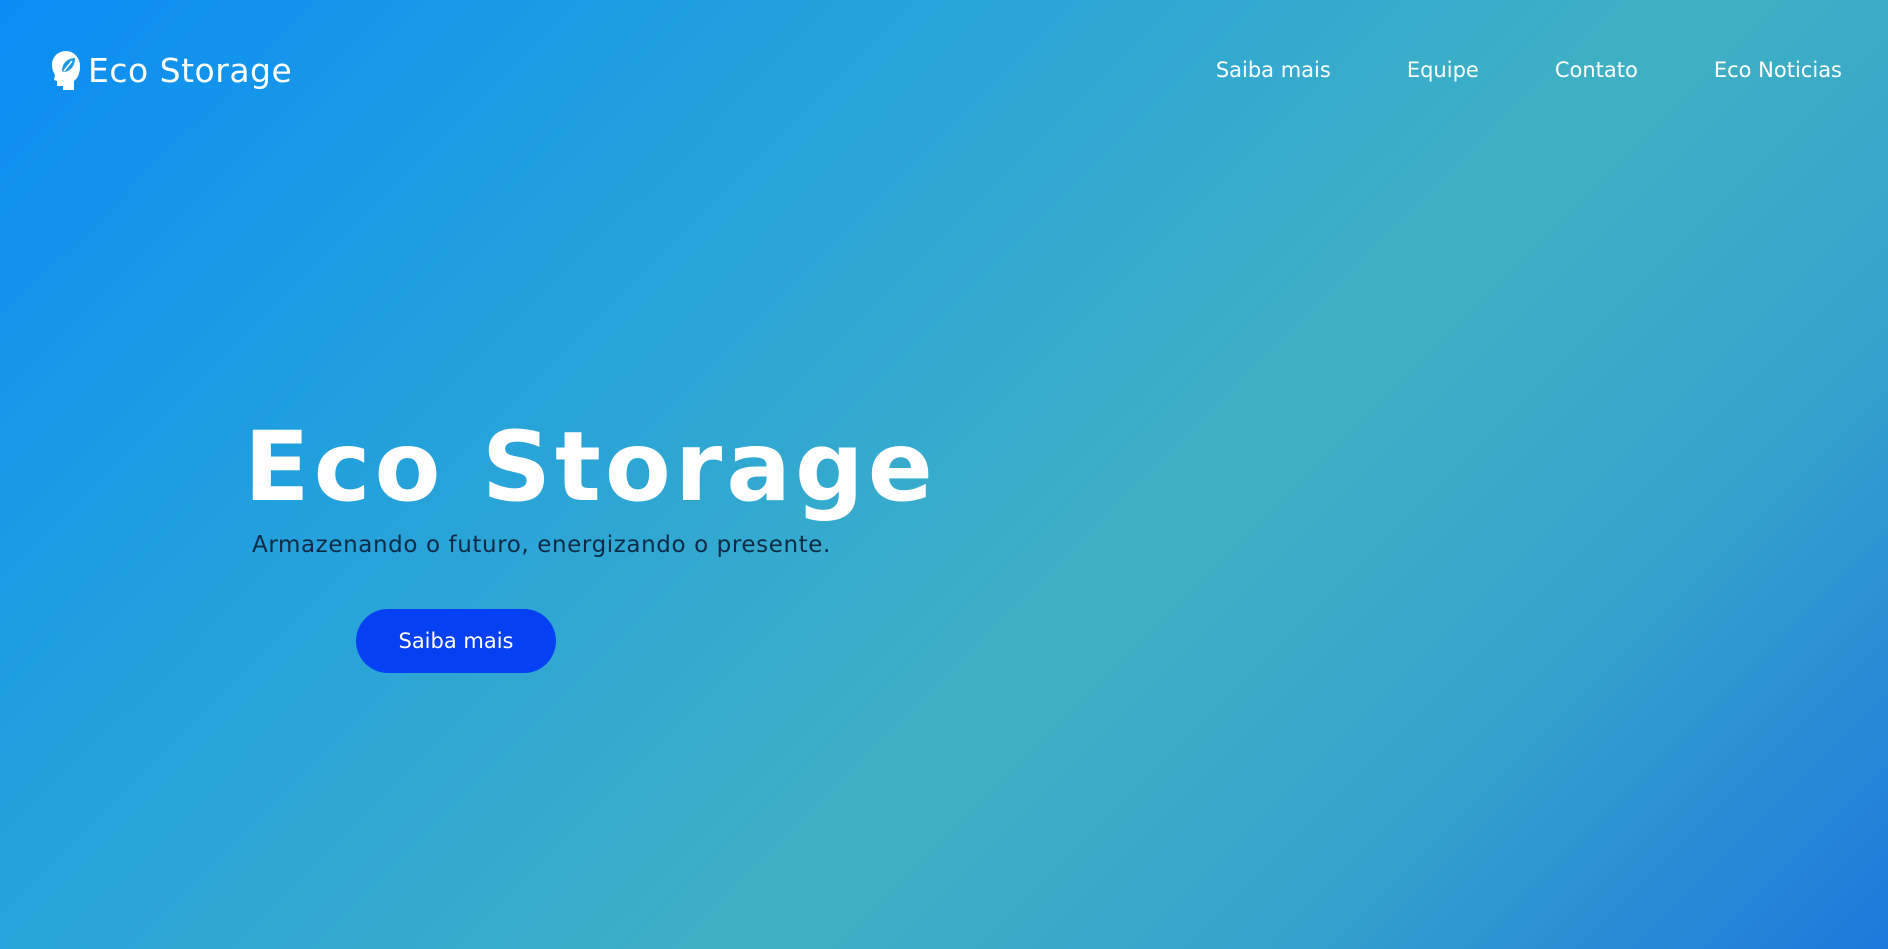 This screenshot has height=949, width=1888. I want to click on head-leaf-icon, so click(66, 70).